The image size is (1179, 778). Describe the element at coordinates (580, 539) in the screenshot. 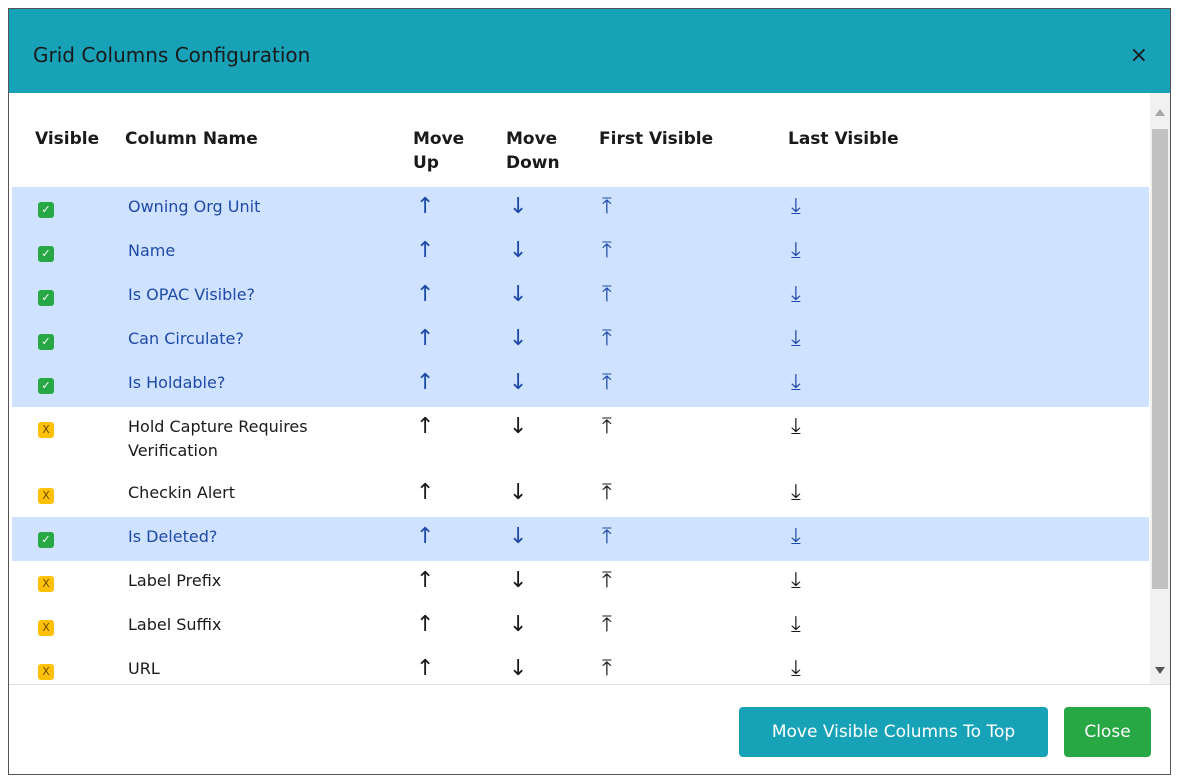

I see `column-row: ✓ Is Deleted? ↑ ↓ ⤒ ⤓` at that location.